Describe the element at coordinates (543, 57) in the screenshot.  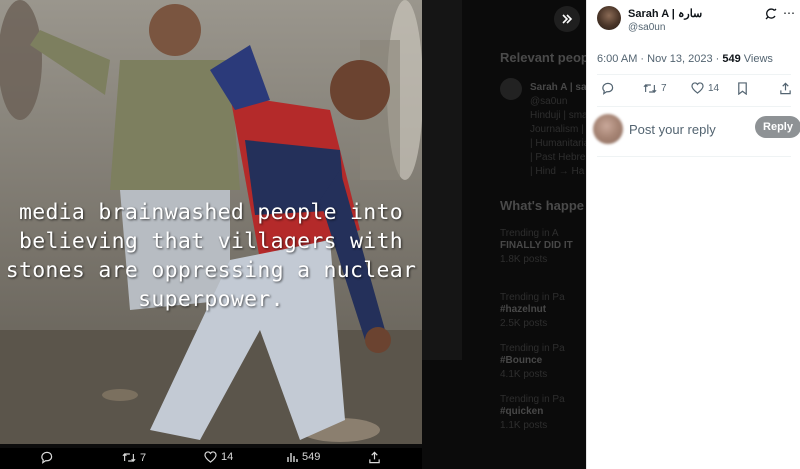
I see `relevant-people-heading: Relevant peop` at that location.